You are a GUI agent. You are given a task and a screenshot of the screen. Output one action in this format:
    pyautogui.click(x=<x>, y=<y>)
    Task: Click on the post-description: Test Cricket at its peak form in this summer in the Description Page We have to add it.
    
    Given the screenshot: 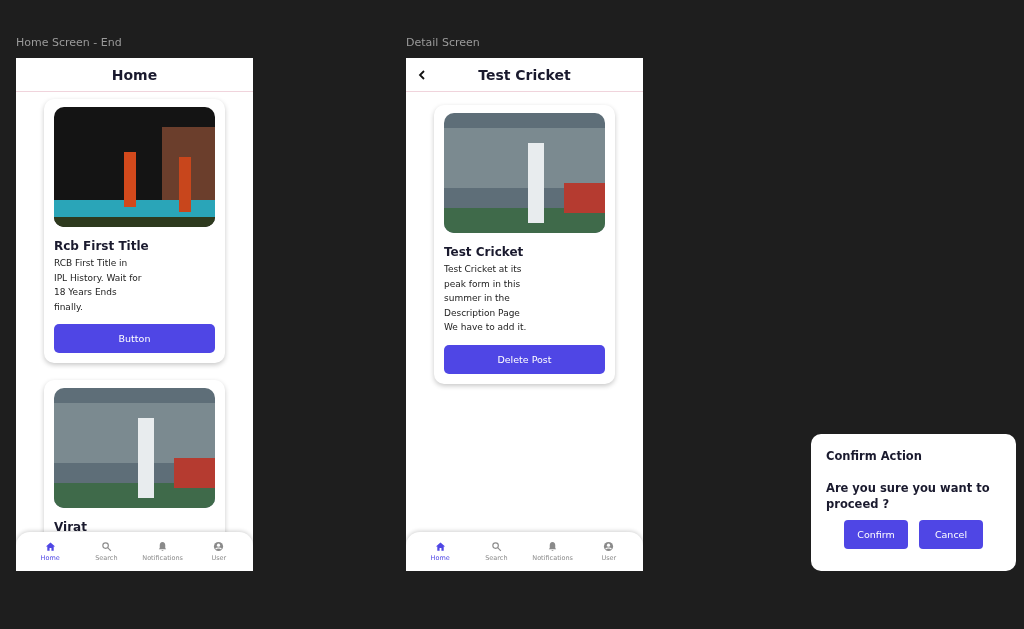 What is the action you would take?
    pyautogui.click(x=486, y=298)
    